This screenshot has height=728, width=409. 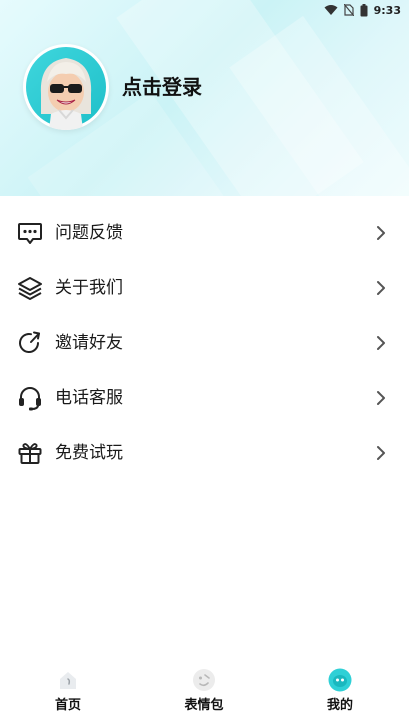 I want to click on avatar, so click(x=66, y=87).